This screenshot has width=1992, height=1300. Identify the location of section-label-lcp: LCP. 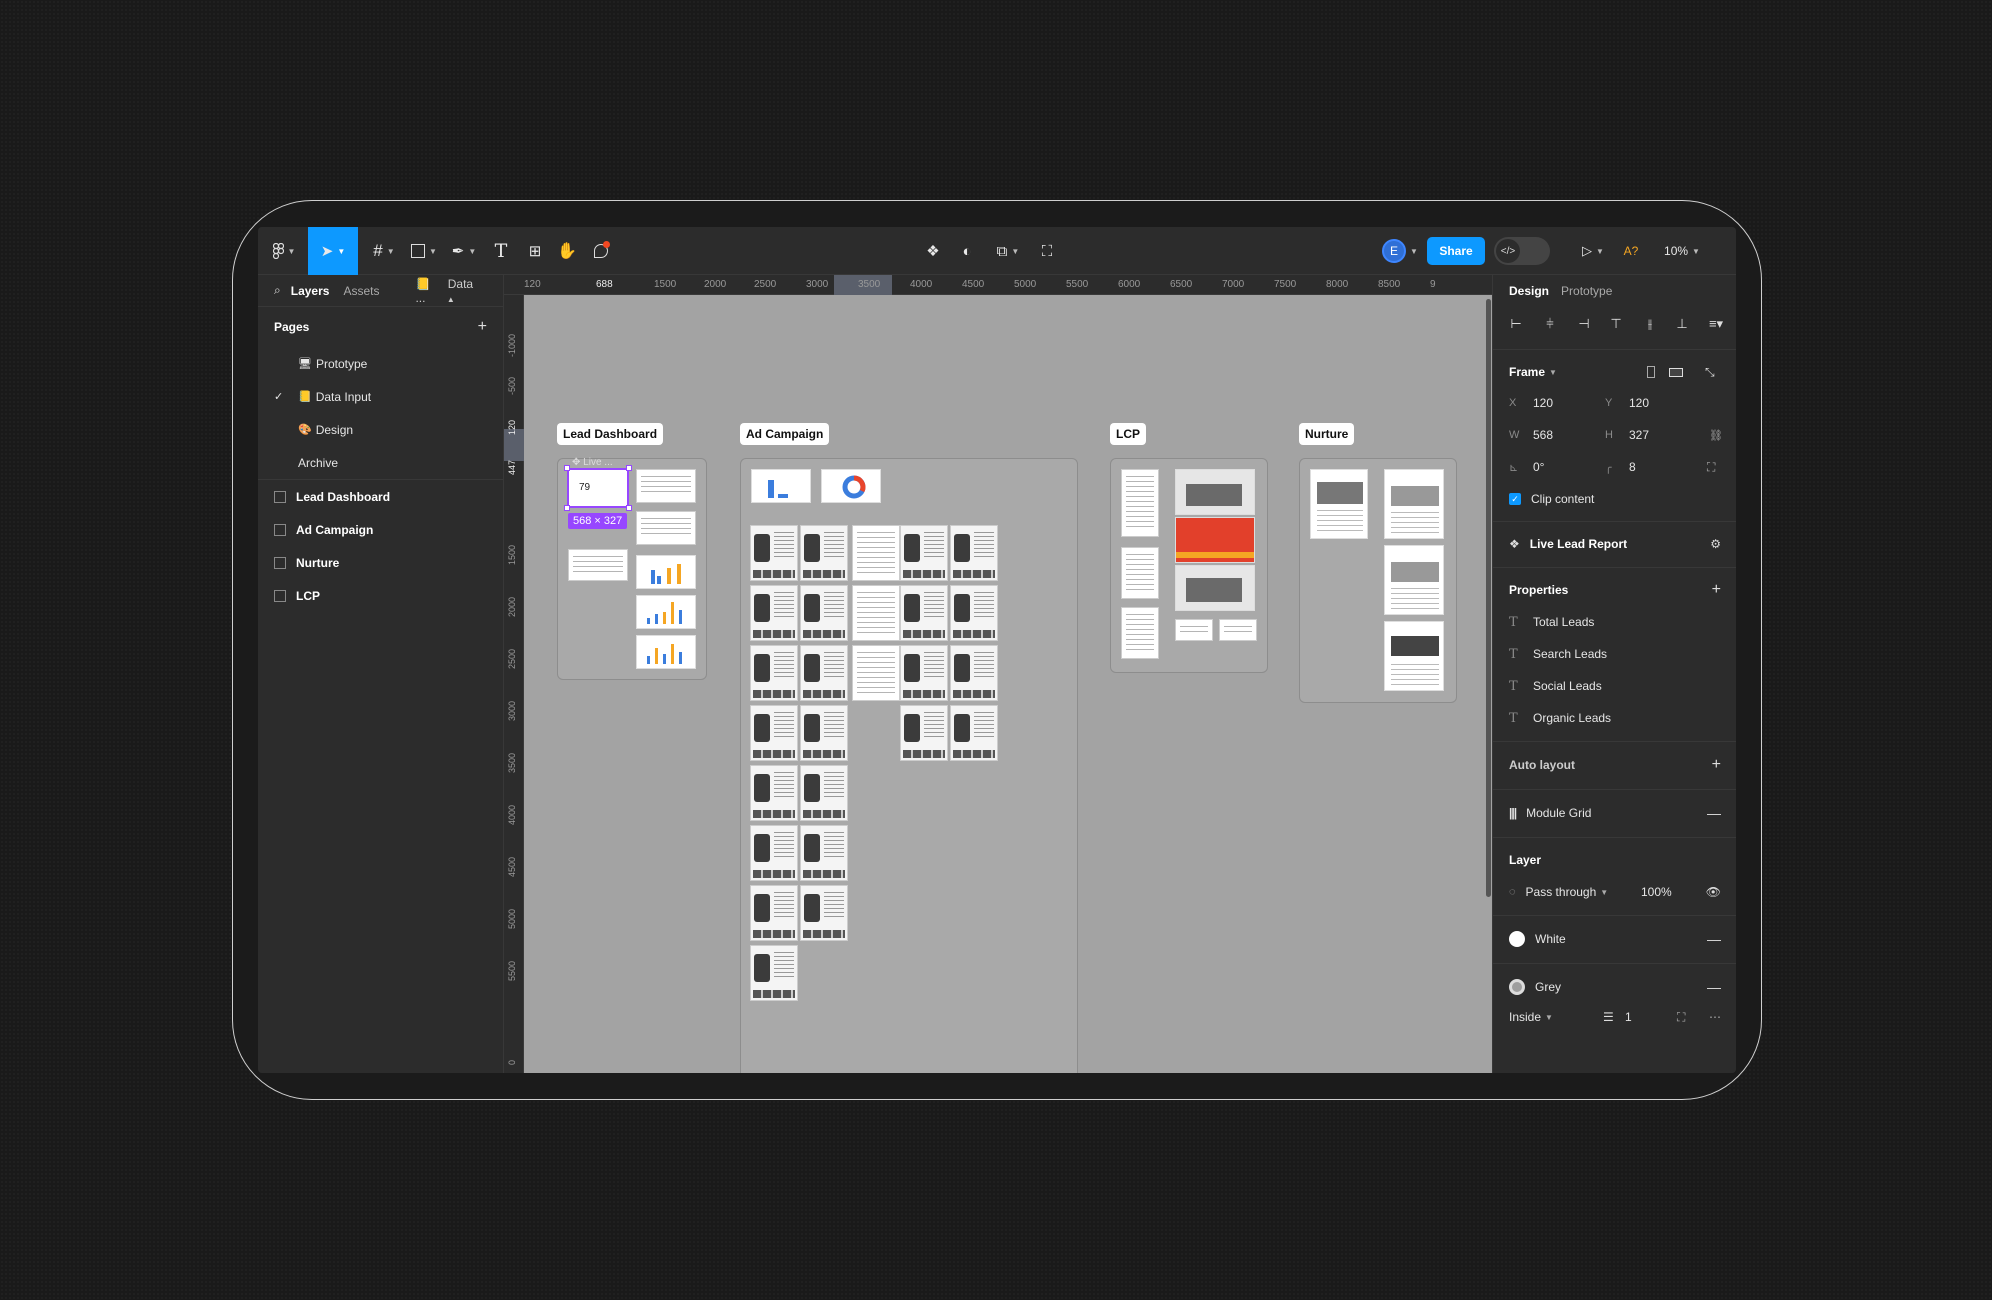
(1128, 434).